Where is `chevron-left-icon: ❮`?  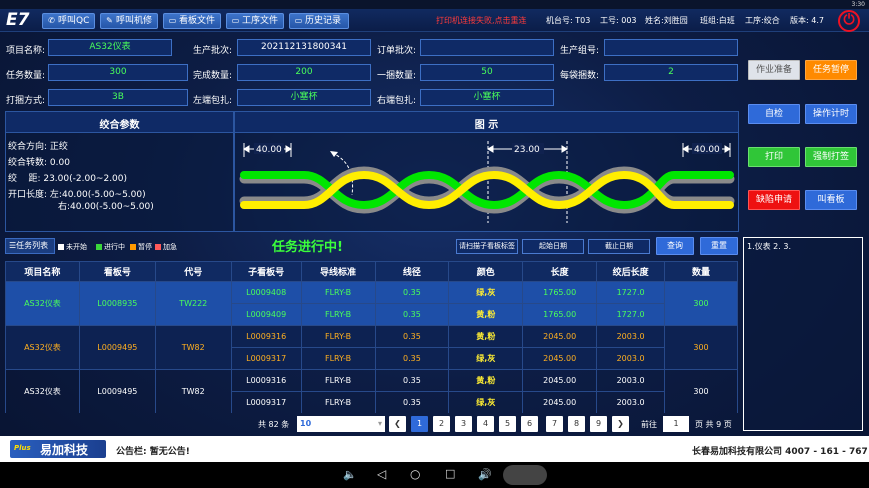
chevron-left-icon: ❮ is located at coordinates (397, 423).